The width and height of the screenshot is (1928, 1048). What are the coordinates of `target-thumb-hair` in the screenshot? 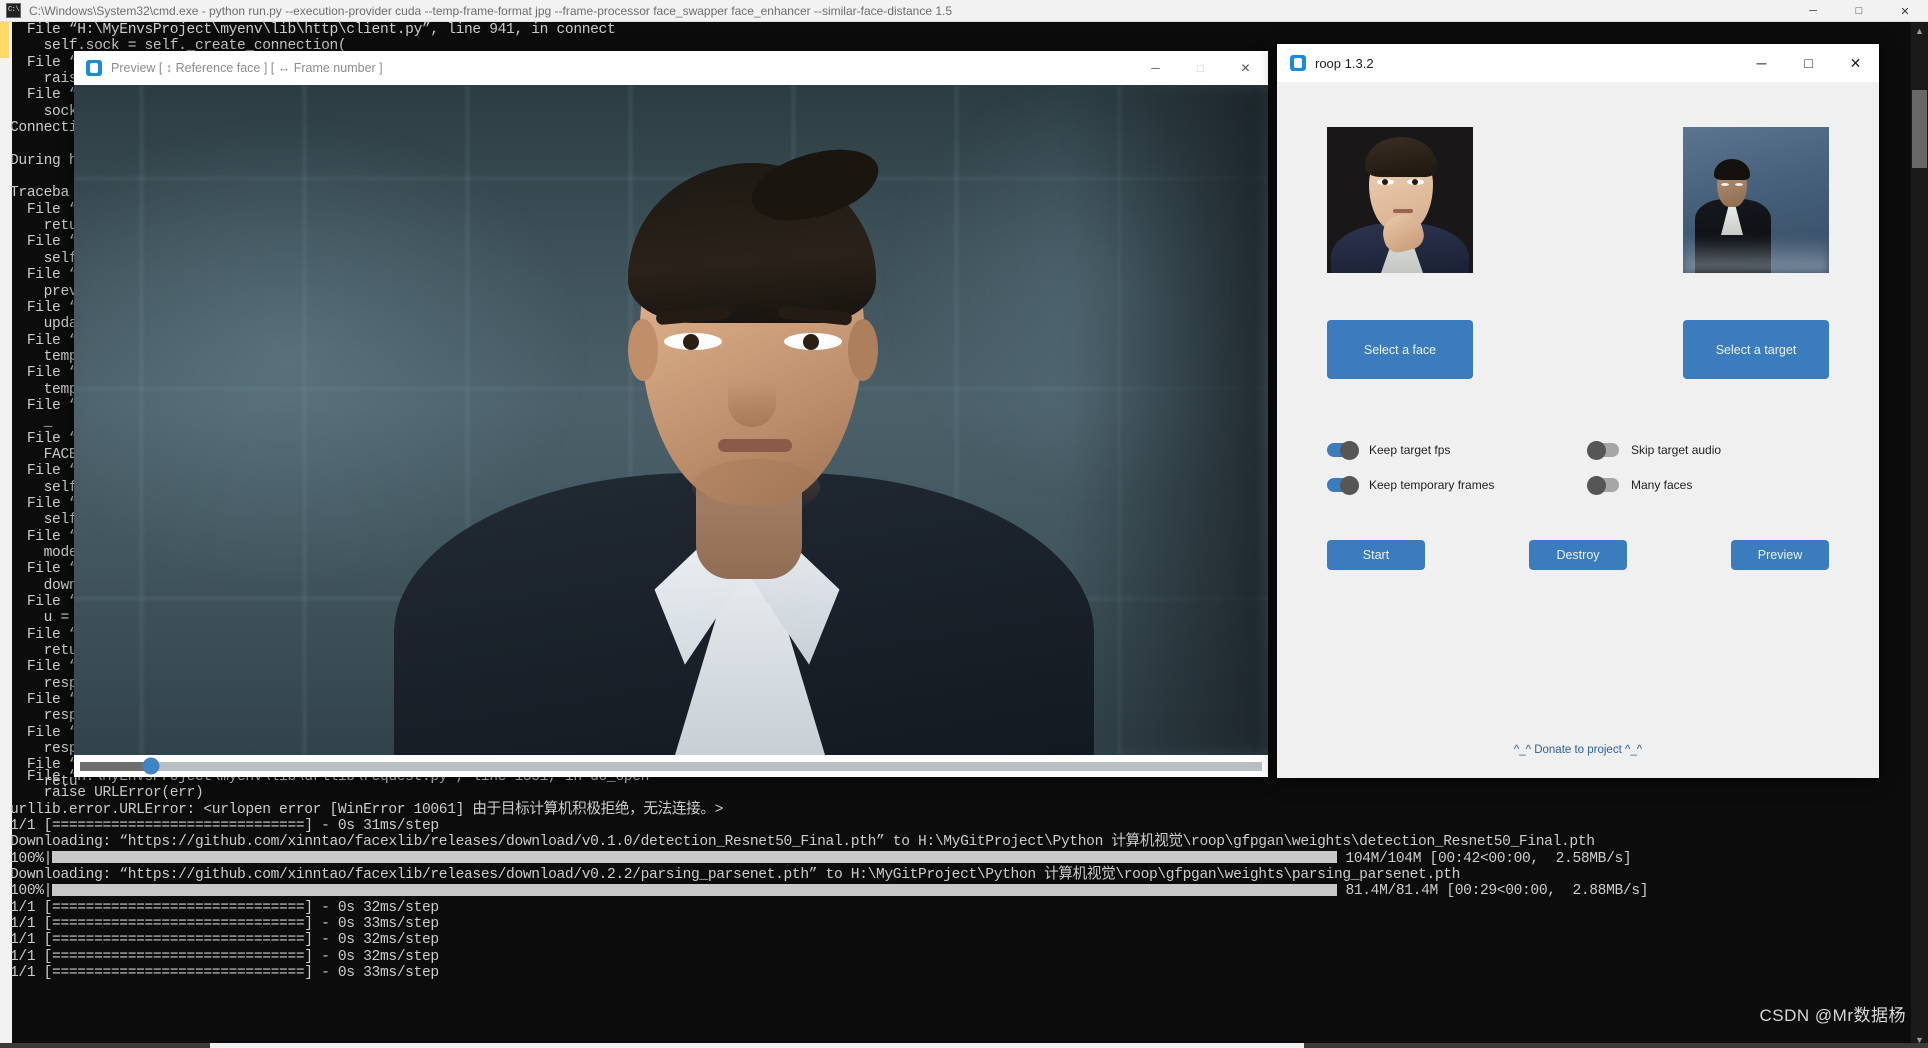 It's located at (1732, 169).